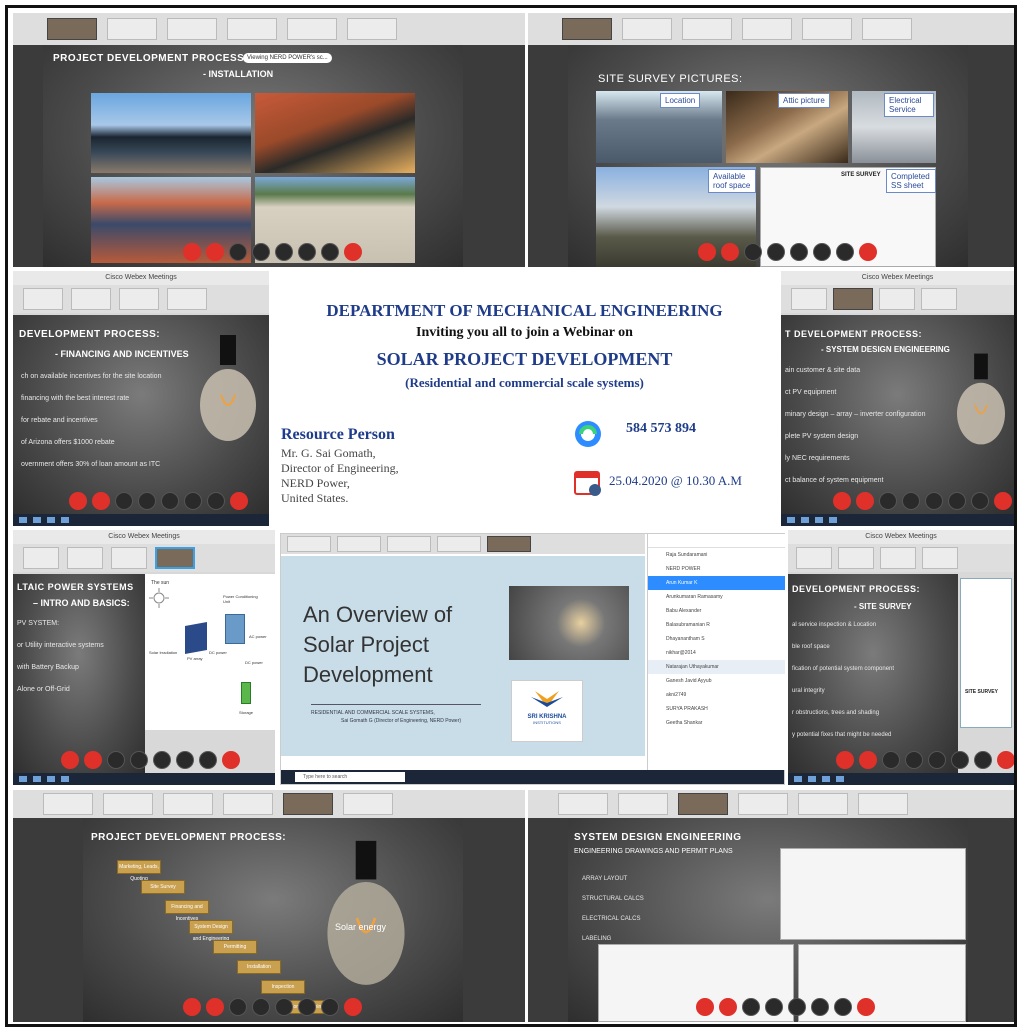  Describe the element at coordinates (716, 555) in the screenshot. I see `participant-row: Raja Sundaramani` at that location.